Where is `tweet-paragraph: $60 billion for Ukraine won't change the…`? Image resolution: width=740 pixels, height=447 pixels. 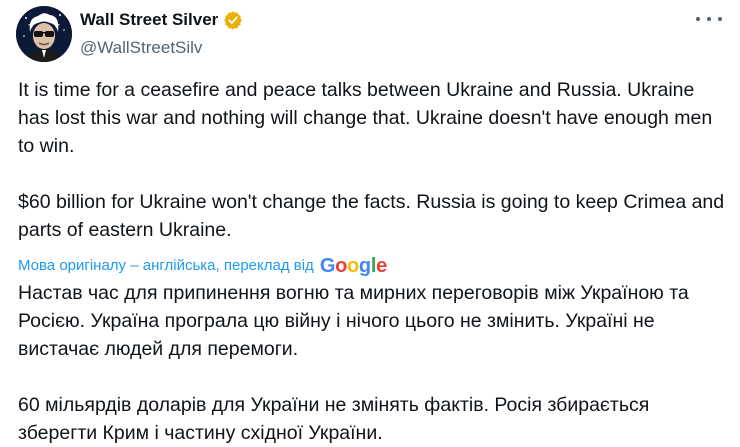 tweet-paragraph: $60 billion for Ukraine won't change the… is located at coordinates (371, 216).